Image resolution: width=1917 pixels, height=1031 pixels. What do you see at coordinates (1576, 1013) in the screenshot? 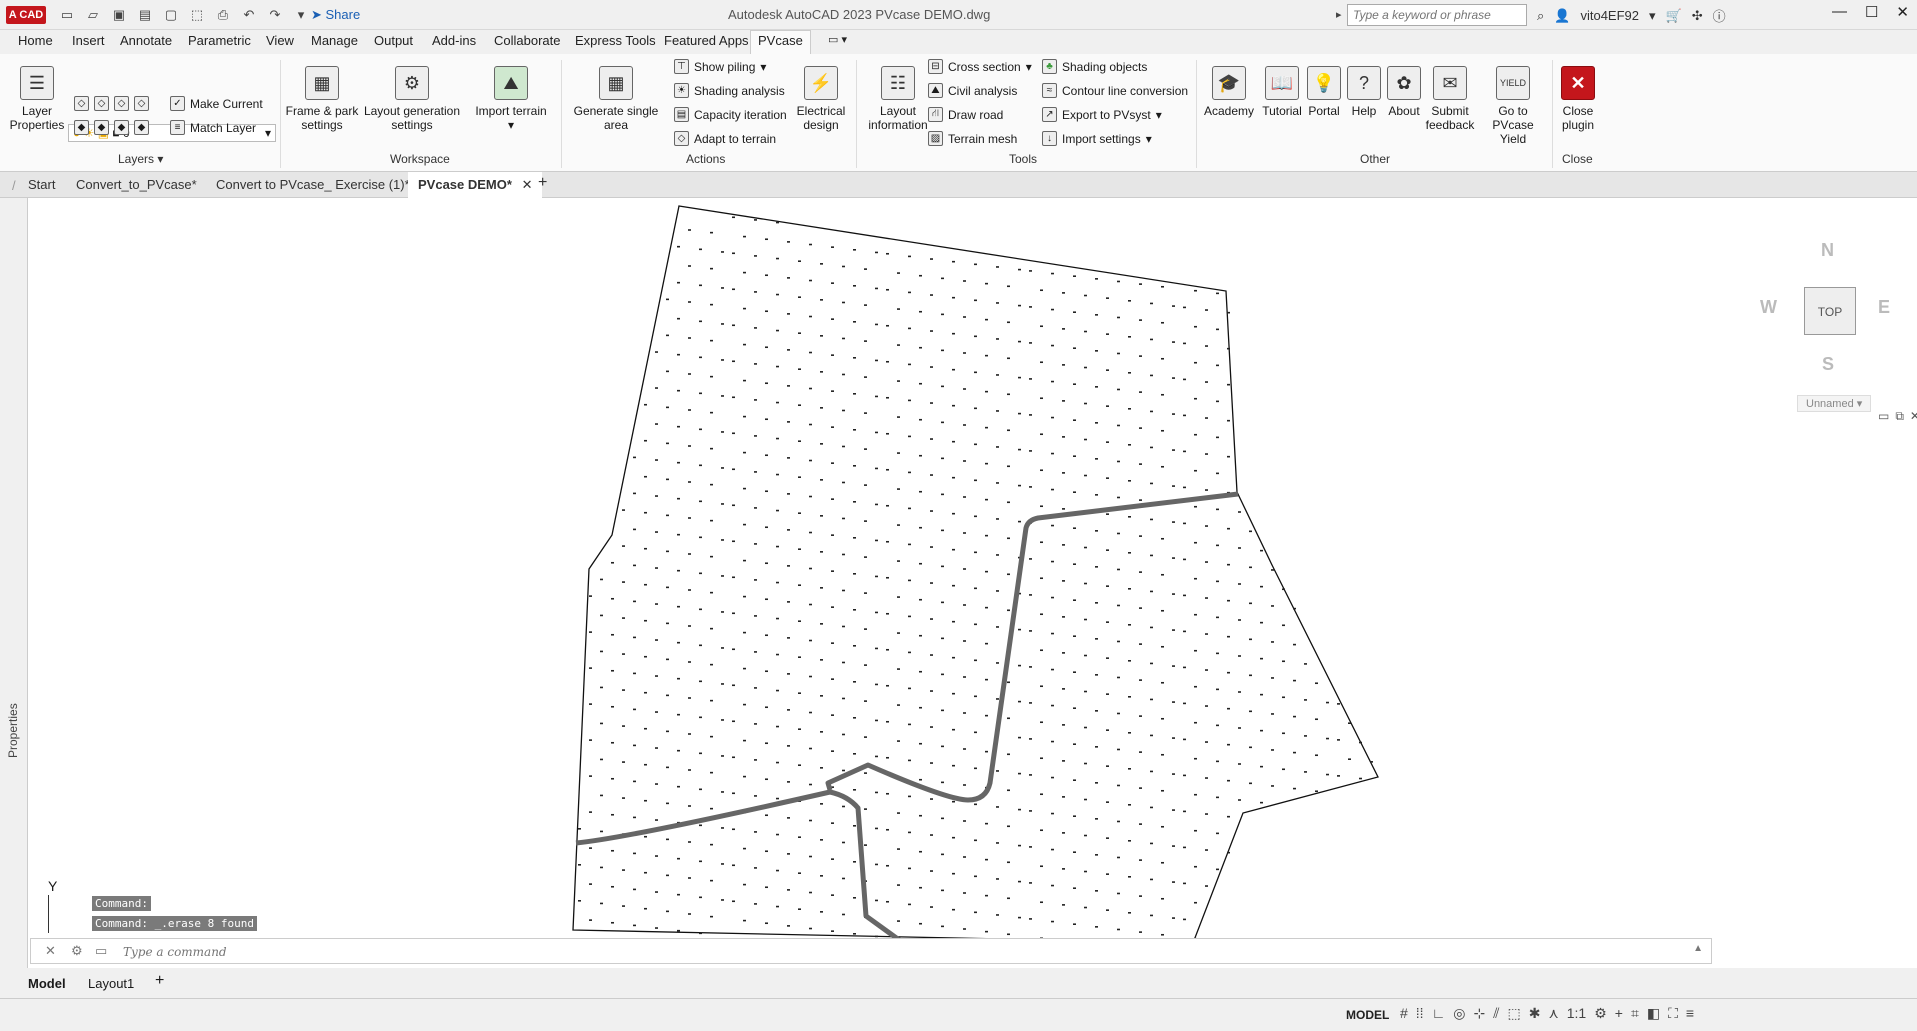
I see `scale-value: 1:1` at bounding box center [1576, 1013].